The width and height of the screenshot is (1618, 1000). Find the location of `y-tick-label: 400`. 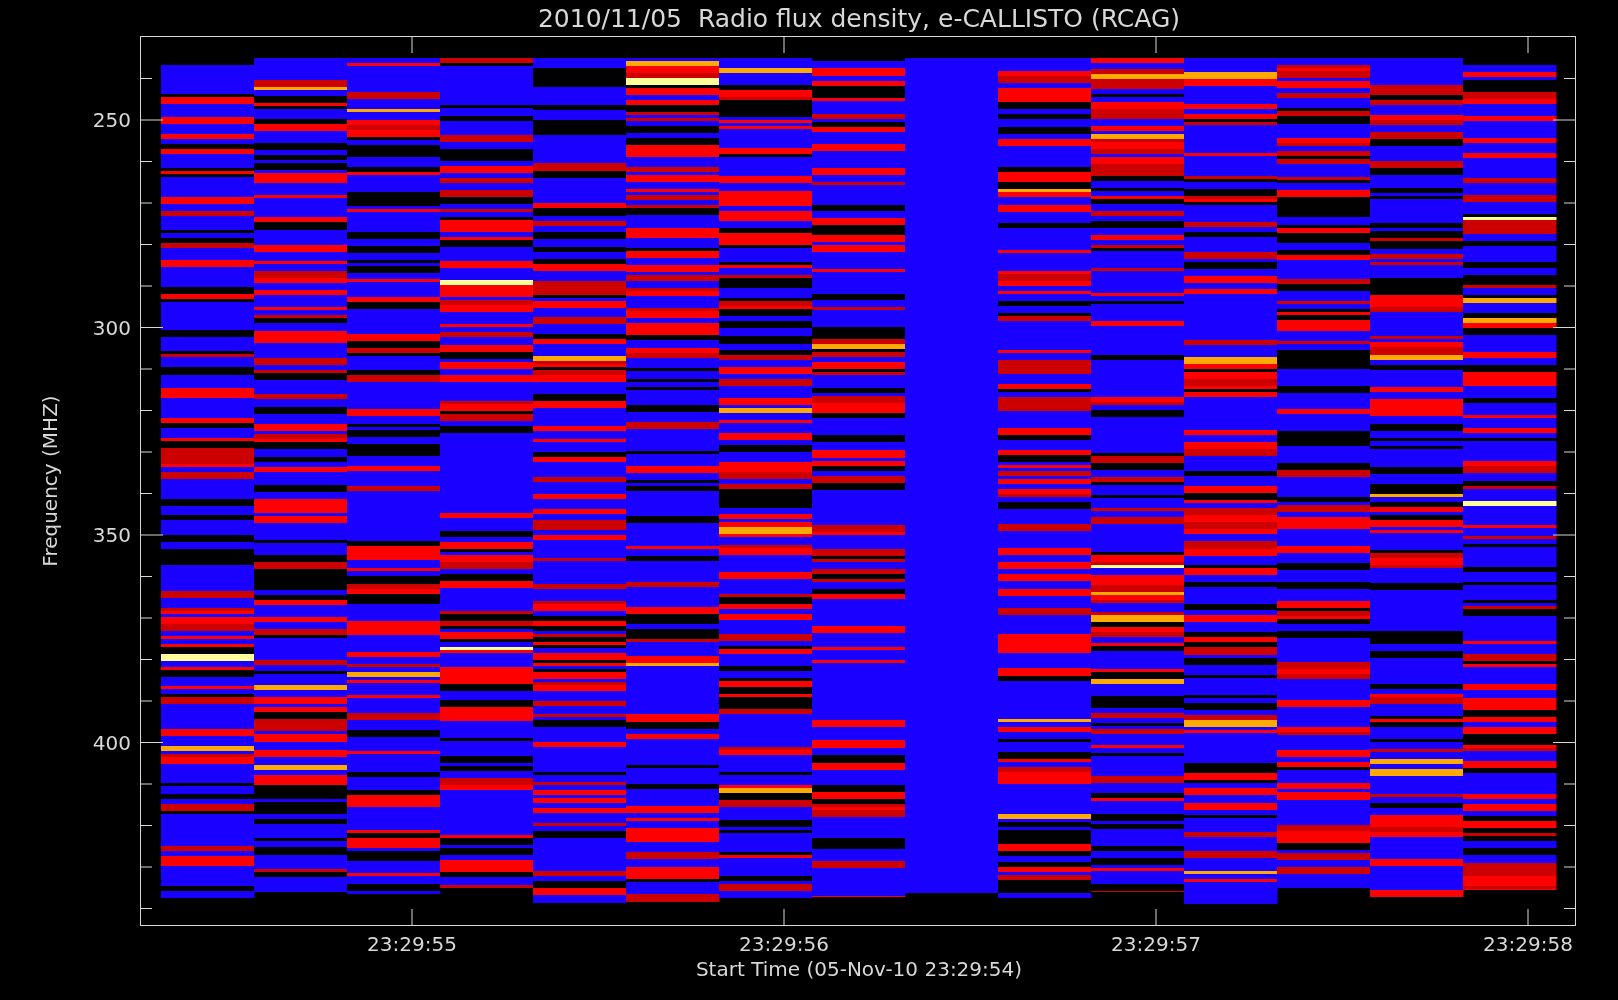

y-tick-label: 400 is located at coordinates (111, 742).